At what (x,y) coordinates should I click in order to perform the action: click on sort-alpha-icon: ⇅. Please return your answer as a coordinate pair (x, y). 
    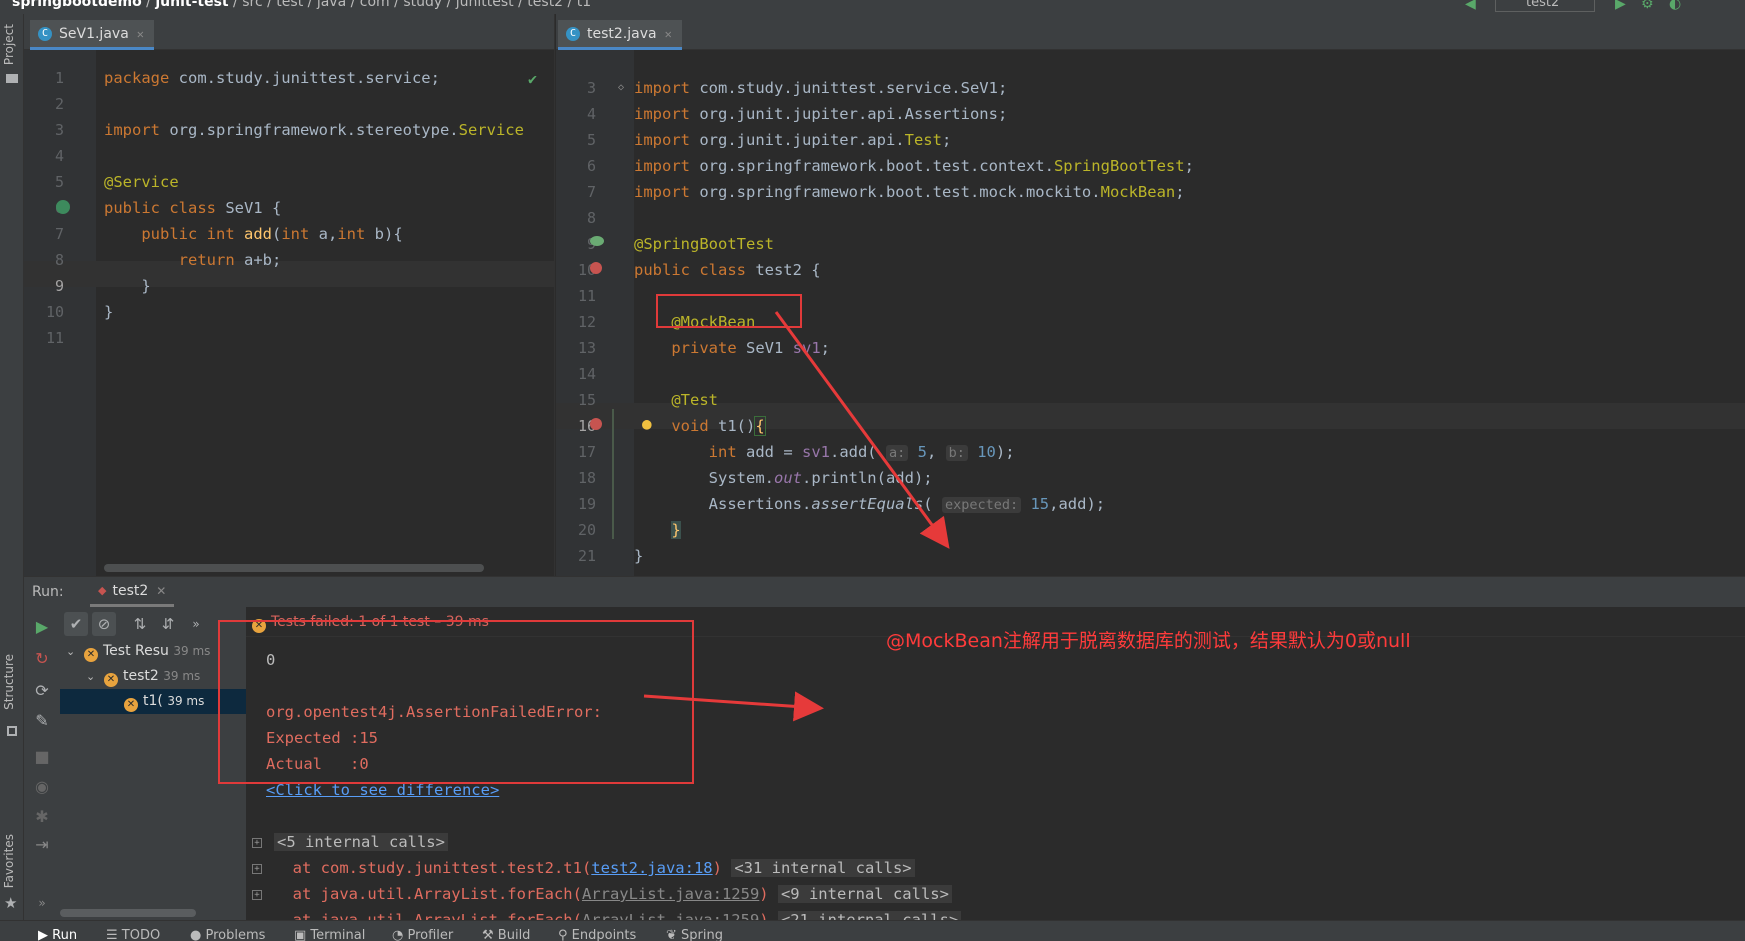
    Looking at the image, I should click on (140, 624).